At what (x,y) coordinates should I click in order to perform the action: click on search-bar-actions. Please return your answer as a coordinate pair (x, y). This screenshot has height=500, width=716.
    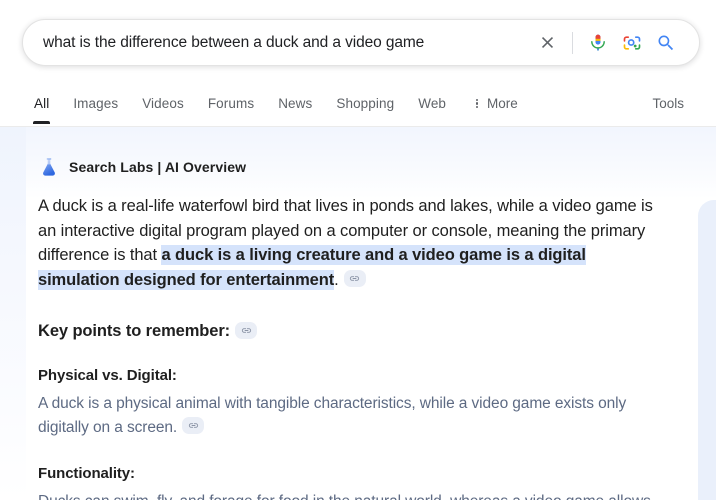
    Looking at the image, I should click on (614, 43).